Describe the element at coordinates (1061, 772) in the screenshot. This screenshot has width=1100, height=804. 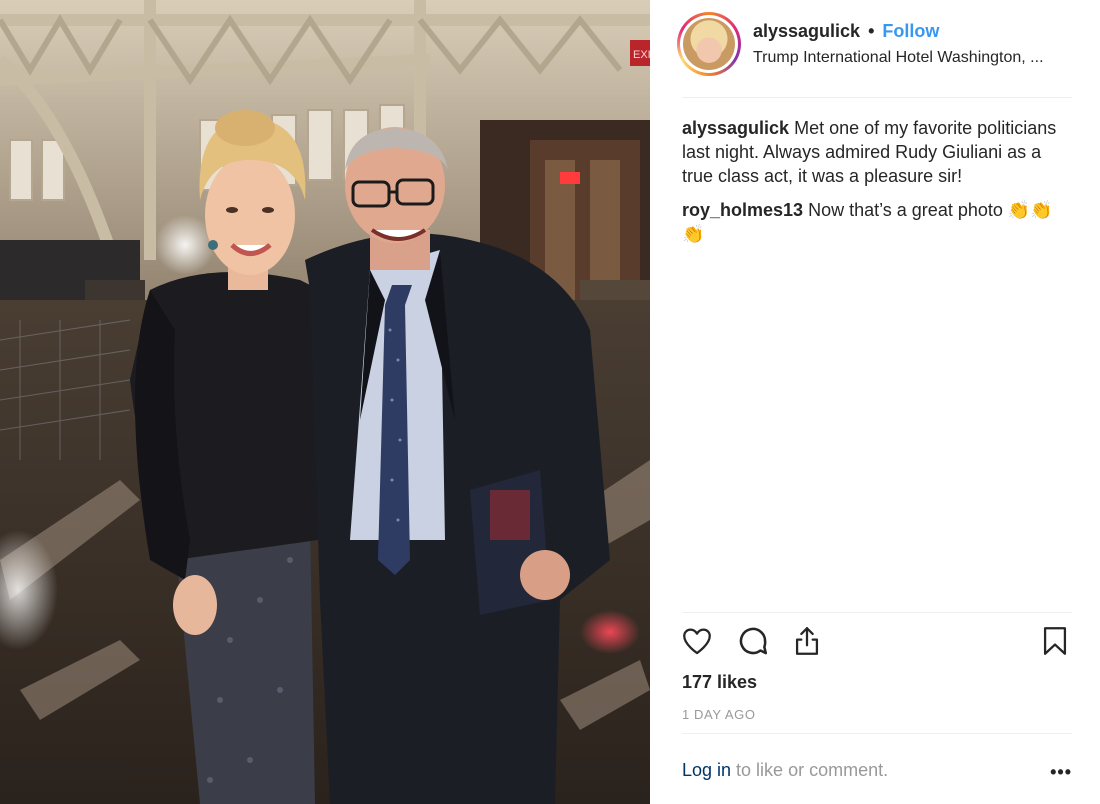
I see `more-options-icon: •••` at that location.